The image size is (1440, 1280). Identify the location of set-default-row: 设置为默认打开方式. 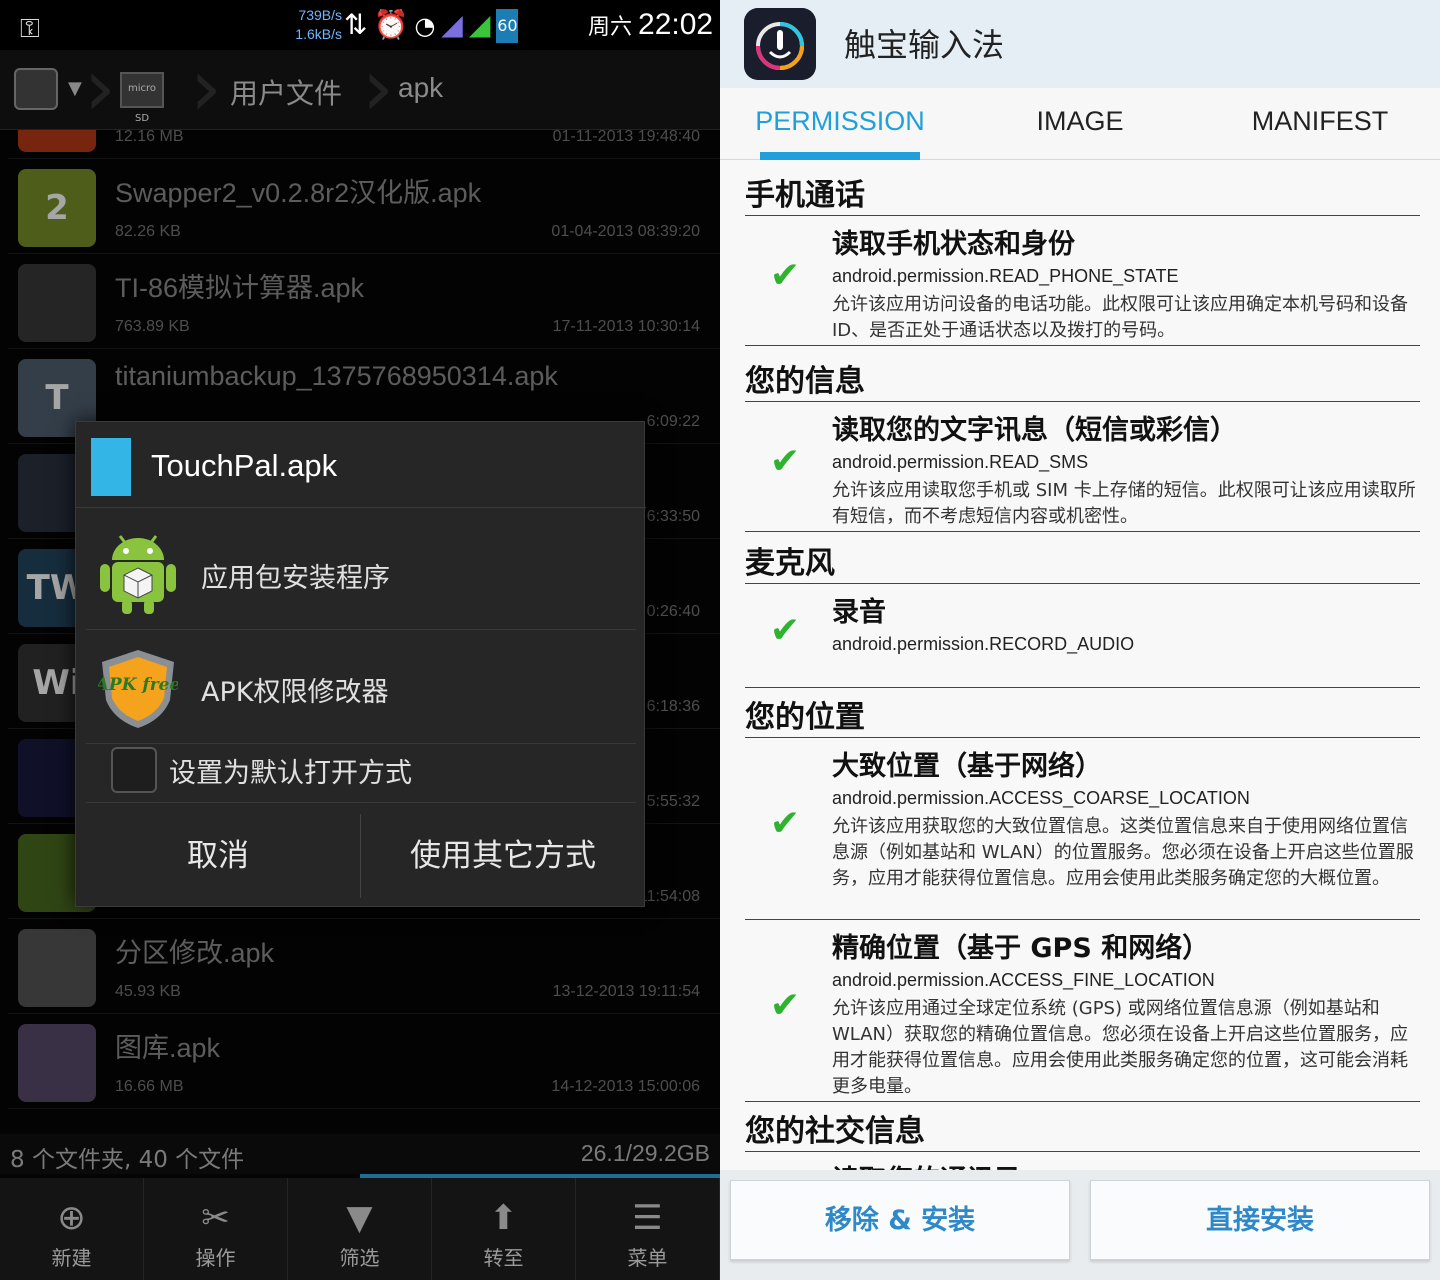
(361, 770).